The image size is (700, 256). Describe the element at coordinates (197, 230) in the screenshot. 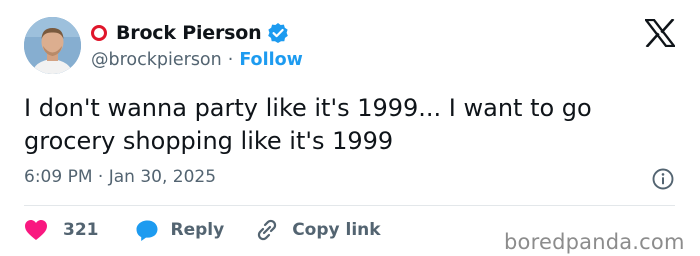

I see `reply-label: Reply` at that location.